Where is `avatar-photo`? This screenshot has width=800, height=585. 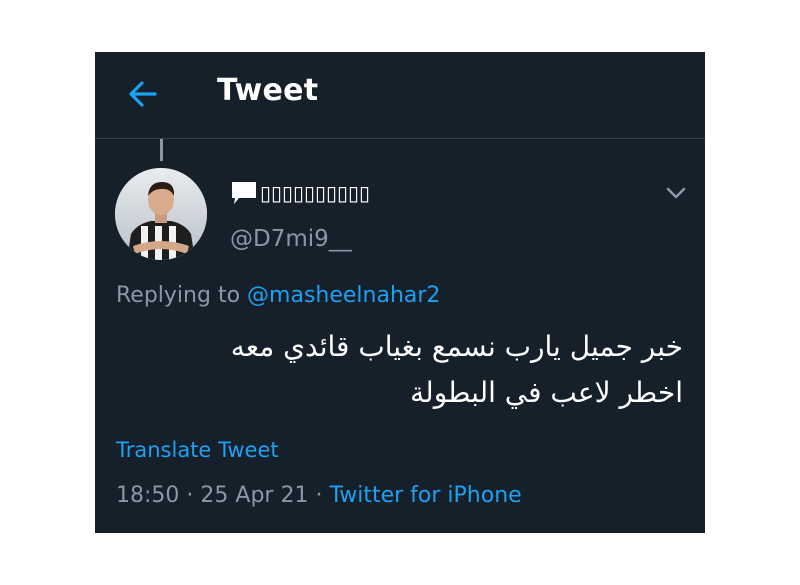
avatar-photo is located at coordinates (161, 214).